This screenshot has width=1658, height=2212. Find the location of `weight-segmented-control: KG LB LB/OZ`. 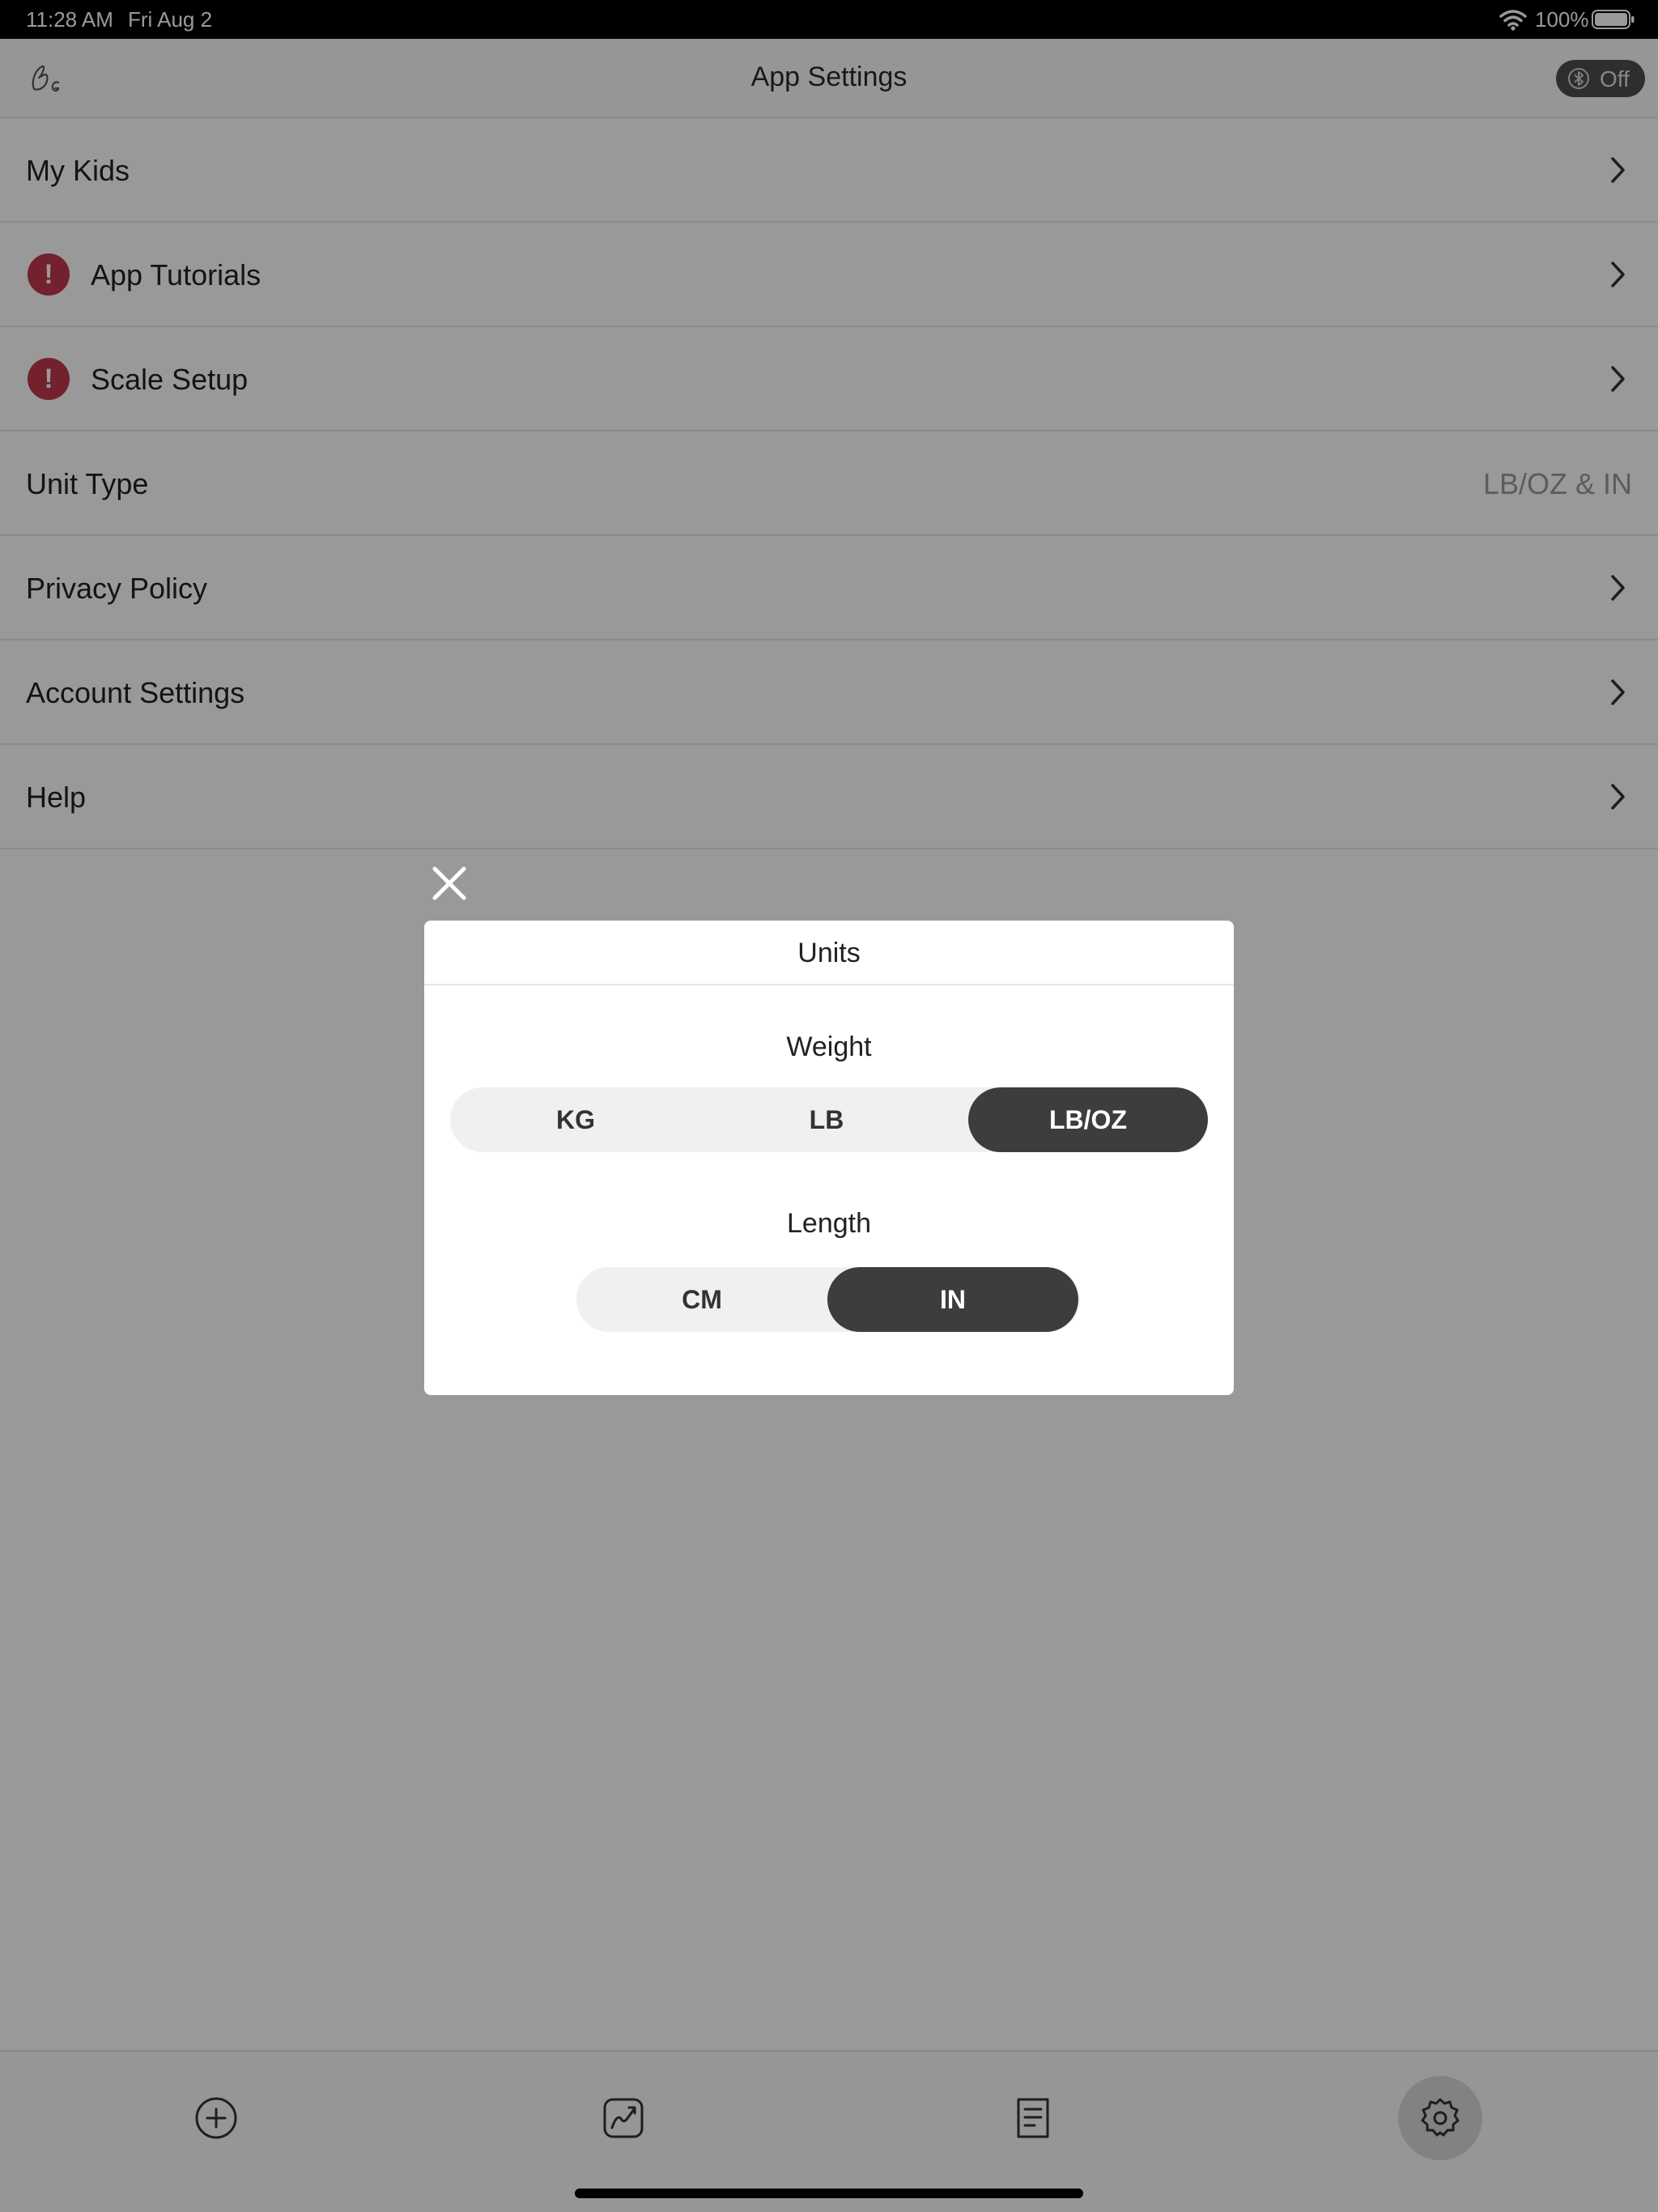

weight-segmented-control: KG LB LB/OZ is located at coordinates (829, 1120).